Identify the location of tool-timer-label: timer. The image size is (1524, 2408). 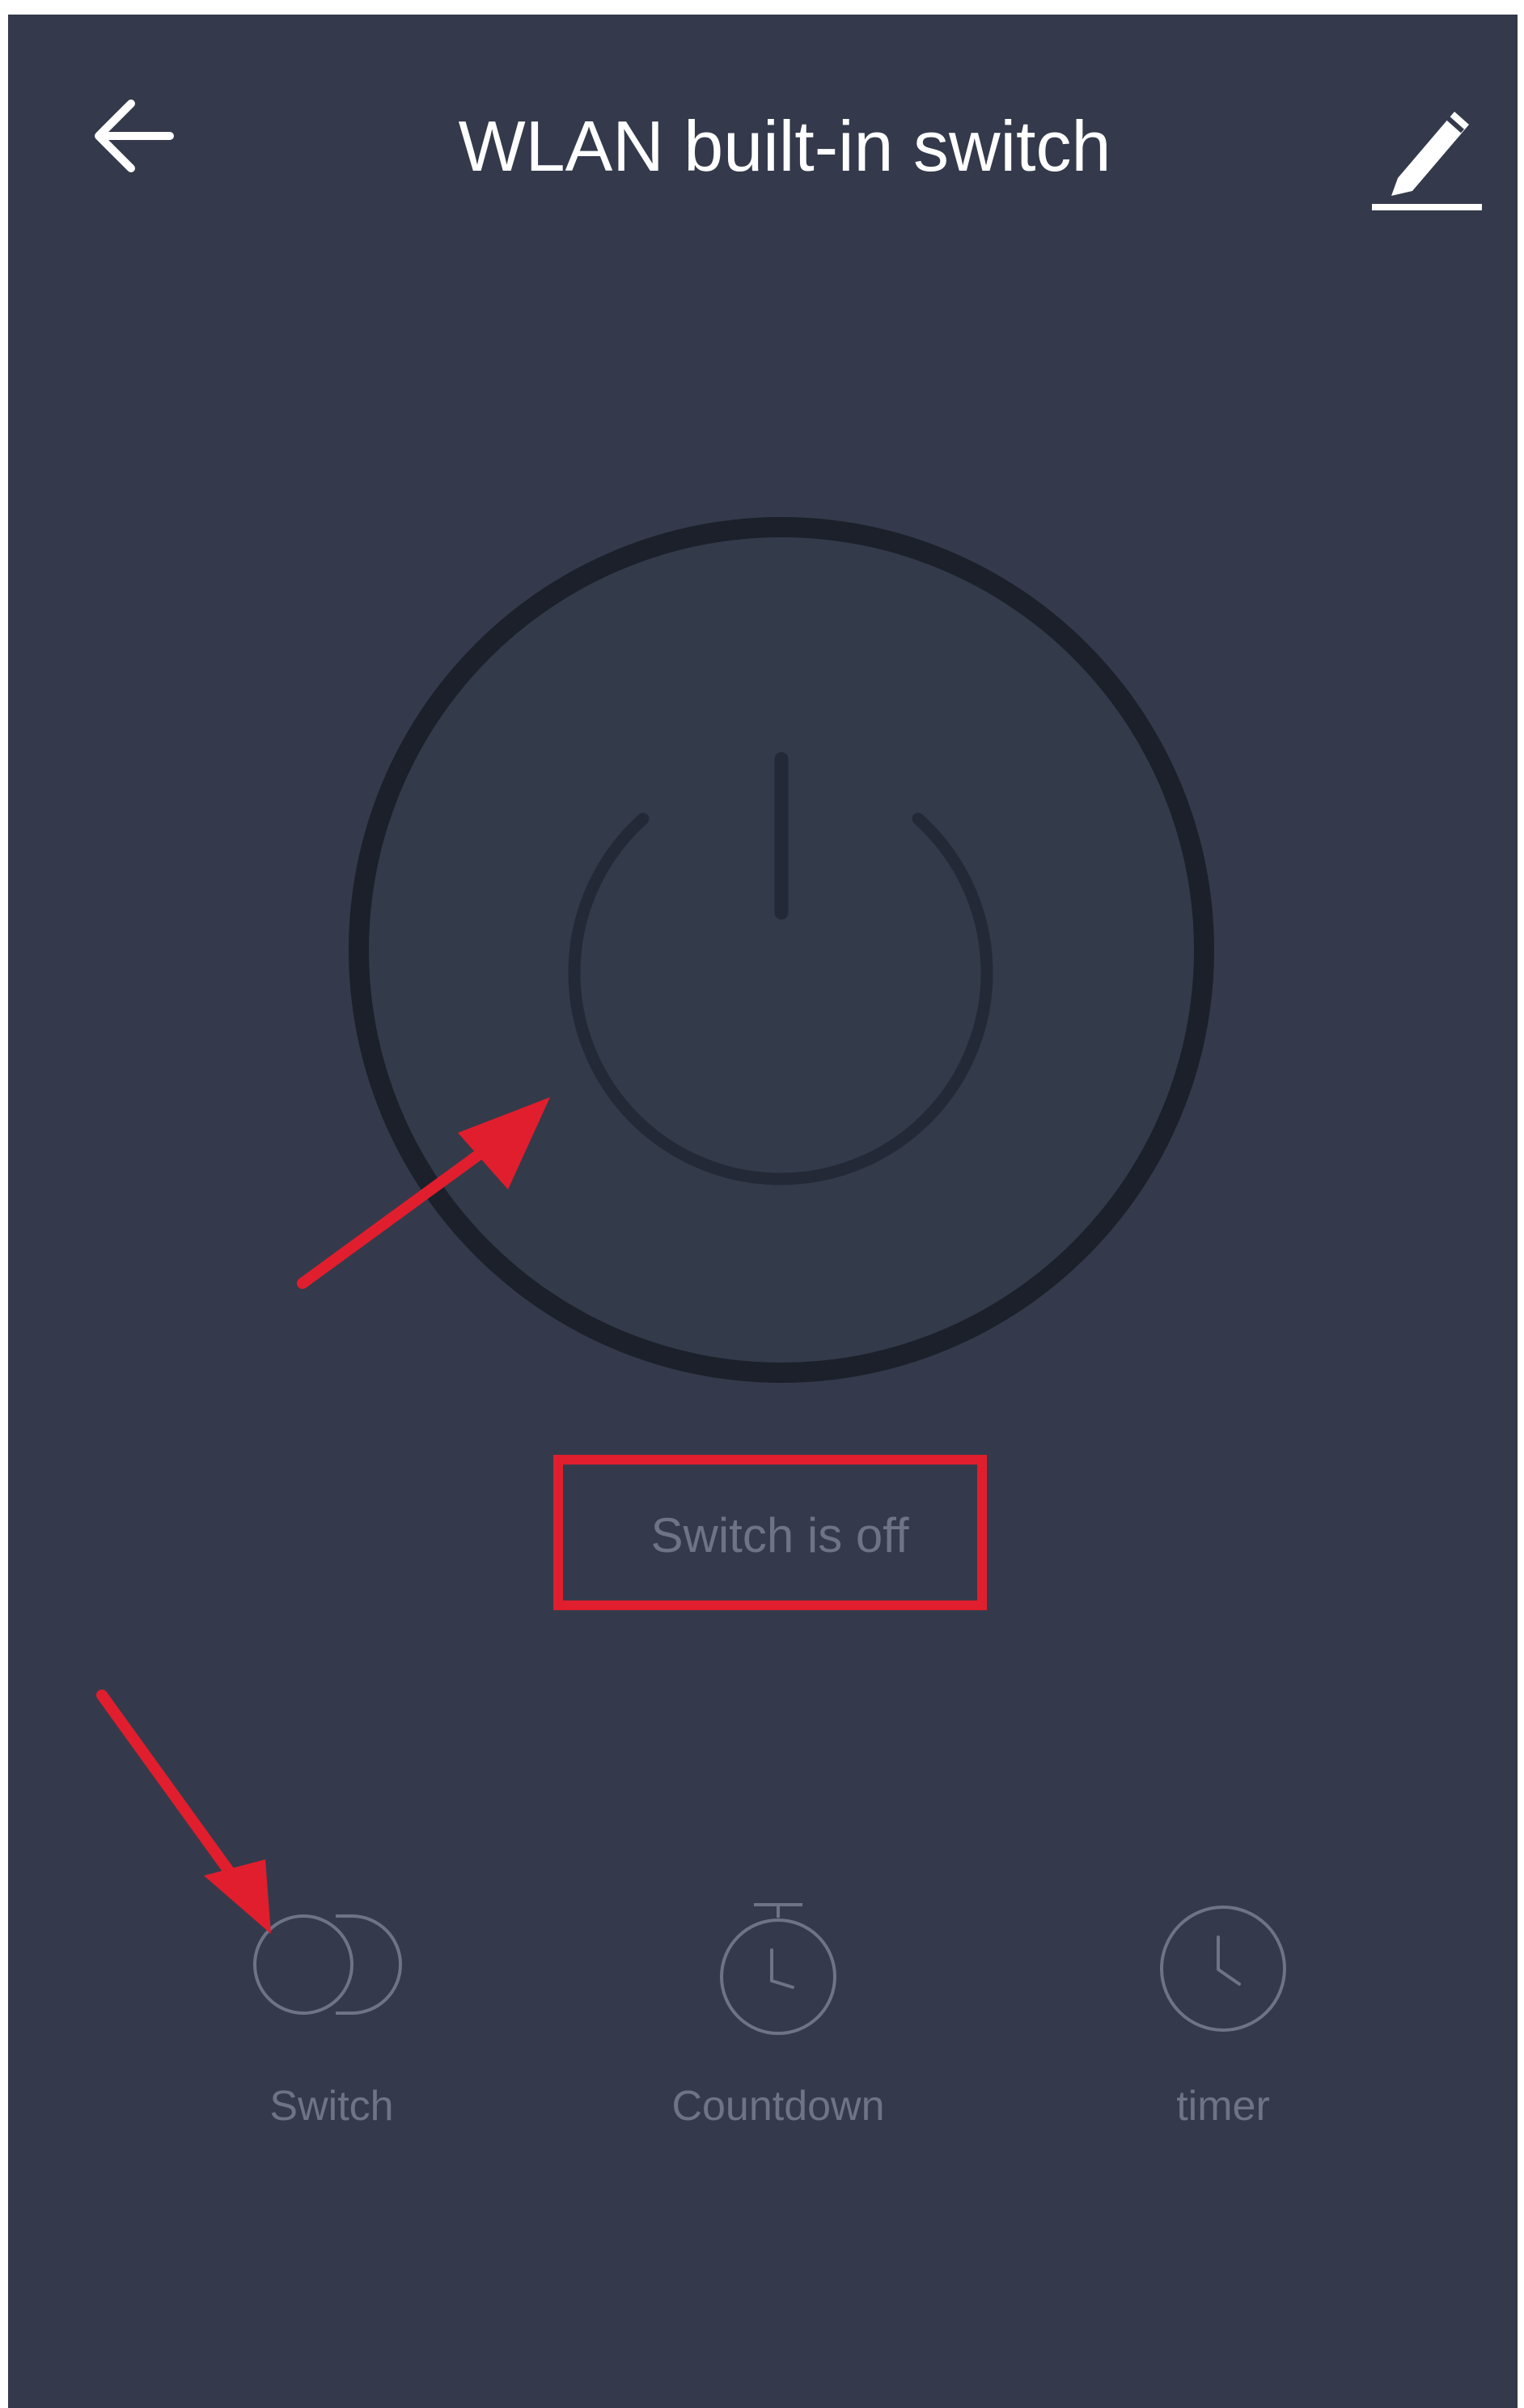
(1223, 2106).